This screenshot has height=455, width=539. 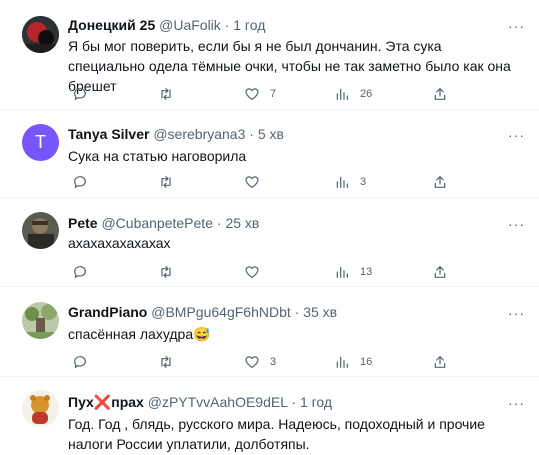 What do you see at coordinates (288, 363) in the screenshot?
I see `tweet-actions: 3 16` at bounding box center [288, 363].